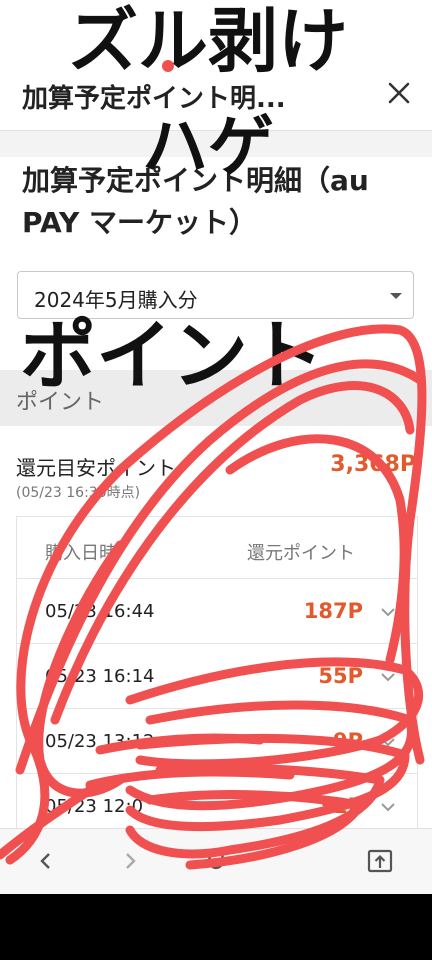 The width and height of the screenshot is (432, 960). I want to click on period-select-value: 2024年5月購入分, so click(116, 300).